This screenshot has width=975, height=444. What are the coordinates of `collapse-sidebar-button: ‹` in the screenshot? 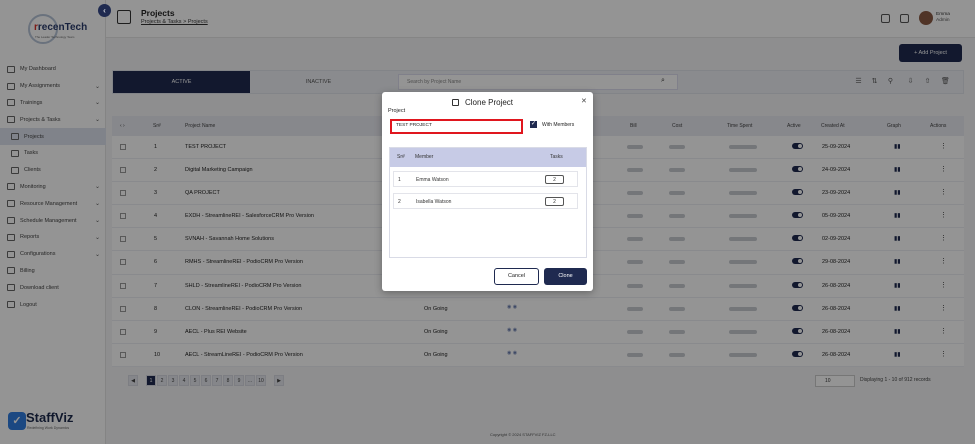 It's located at (104, 10).